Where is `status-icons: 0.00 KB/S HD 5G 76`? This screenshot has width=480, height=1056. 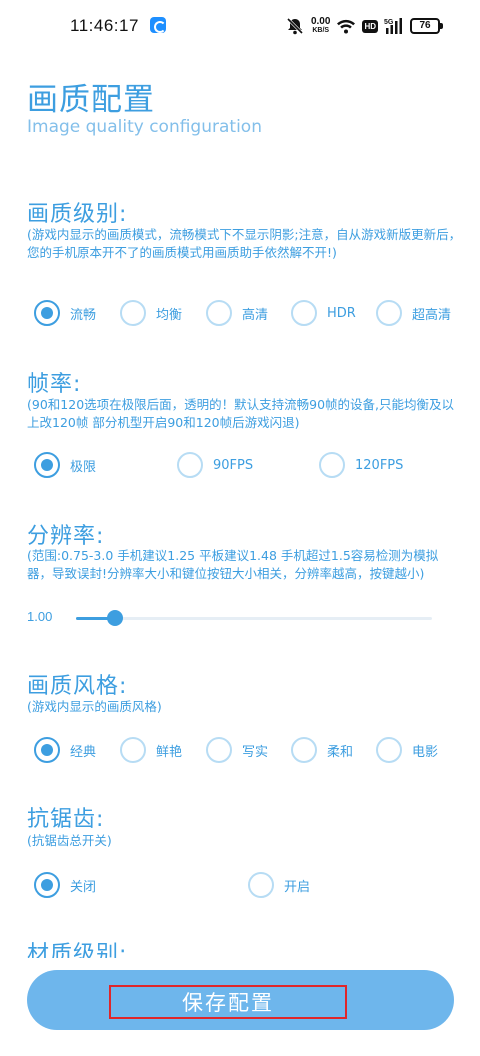
status-icons: 0.00 KB/S HD 5G 76 is located at coordinates (364, 26).